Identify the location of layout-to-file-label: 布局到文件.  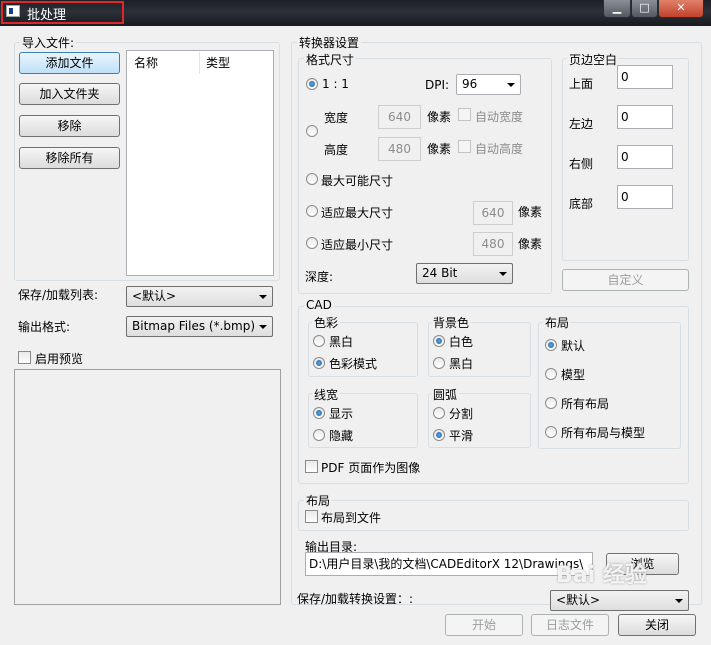
(351, 518).